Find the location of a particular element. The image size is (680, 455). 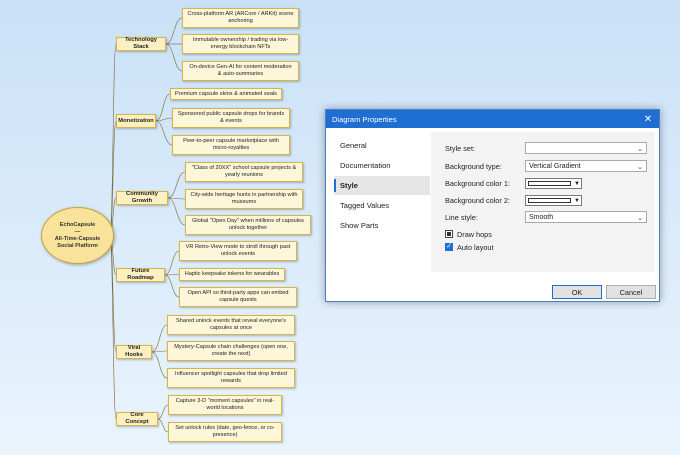

nav-show-parts: Show Parts is located at coordinates (382, 225).